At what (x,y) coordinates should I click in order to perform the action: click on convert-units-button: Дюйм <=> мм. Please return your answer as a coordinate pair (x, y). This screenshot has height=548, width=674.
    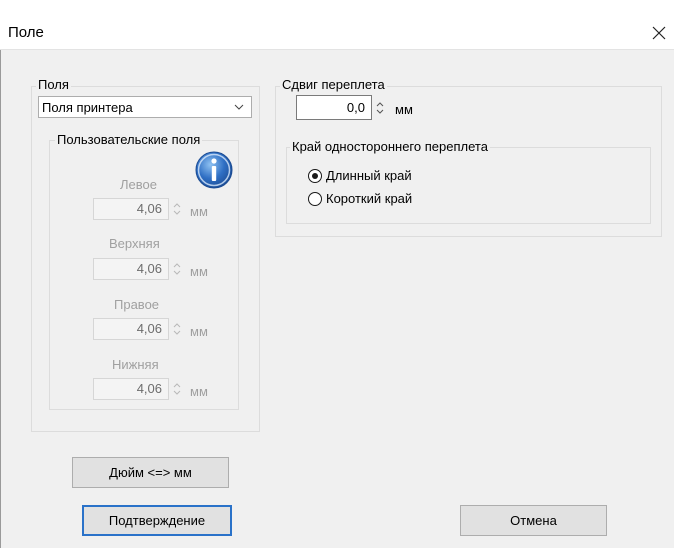
    Looking at the image, I should click on (150, 472).